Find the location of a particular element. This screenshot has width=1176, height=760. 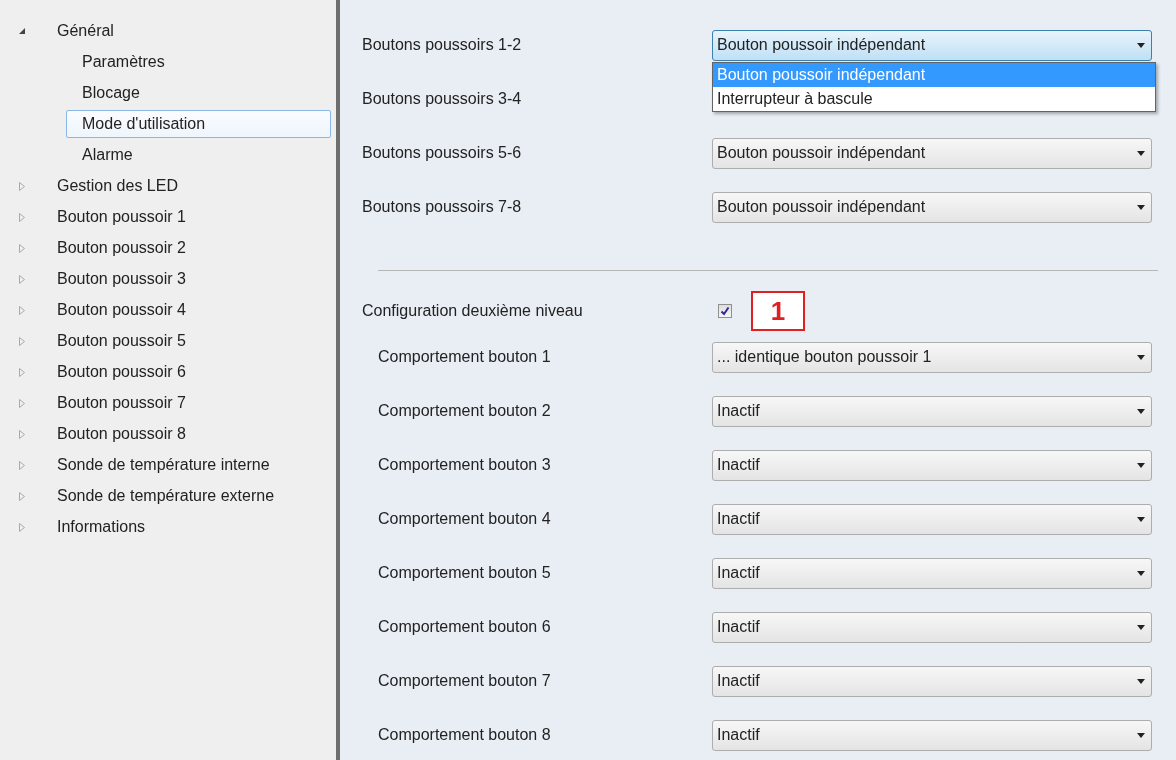

annotation-marker: 1 is located at coordinates (778, 311).